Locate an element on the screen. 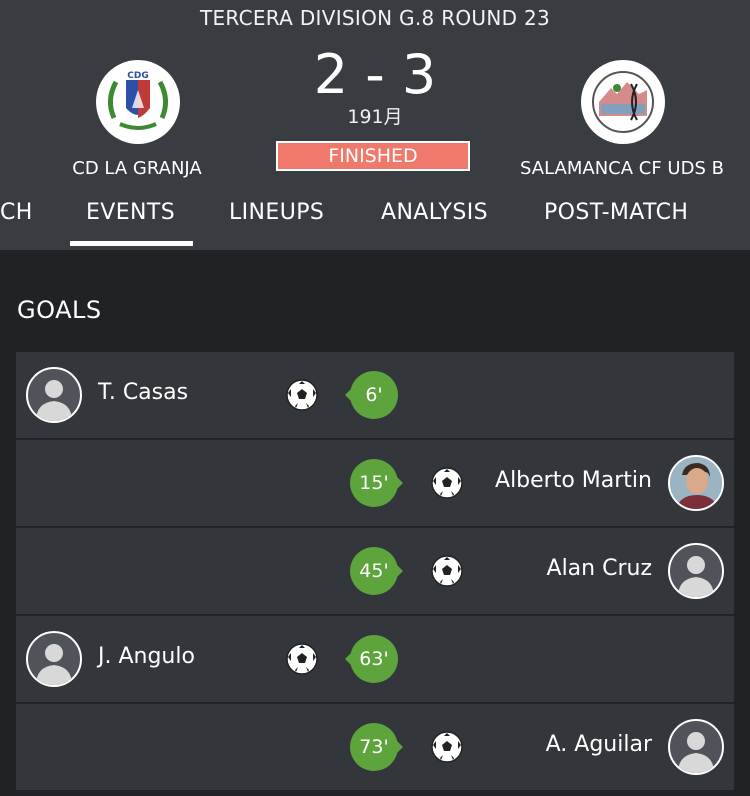  goal-scorer-name: Alan Cruz is located at coordinates (599, 568).